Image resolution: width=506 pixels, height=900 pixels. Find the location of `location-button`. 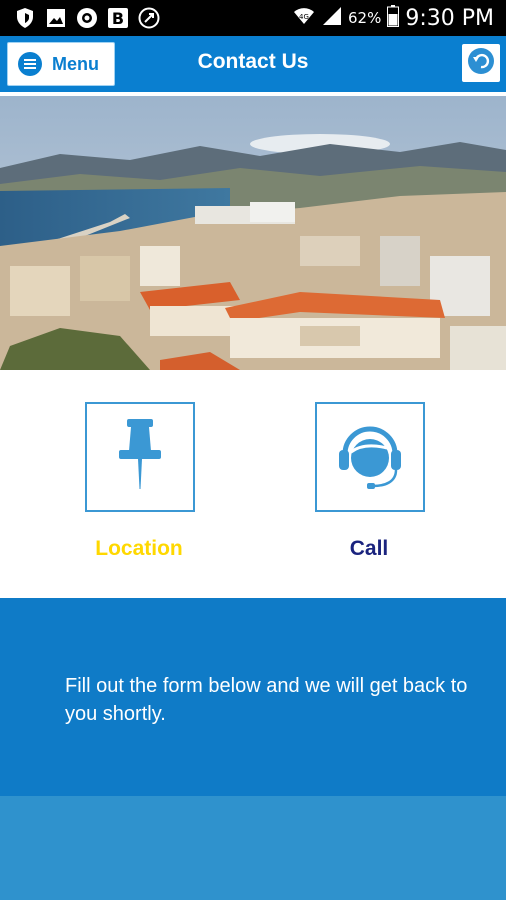

location-button is located at coordinates (140, 457).